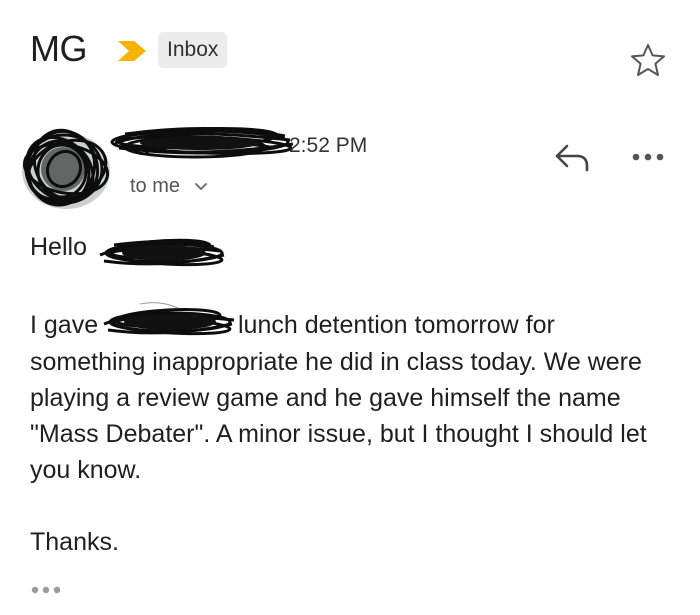 The height and width of the screenshot is (615, 700). Describe the element at coordinates (201, 187) in the screenshot. I see `chevron-down-icon` at that location.